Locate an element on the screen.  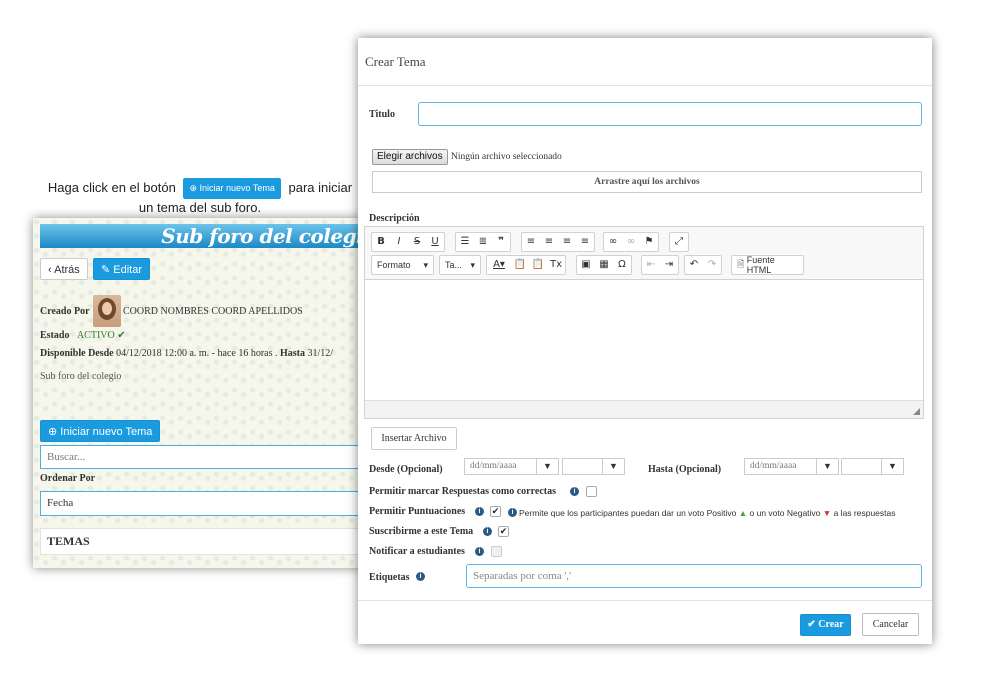
bulleted-list-icon: ☰ is located at coordinates (465, 242).